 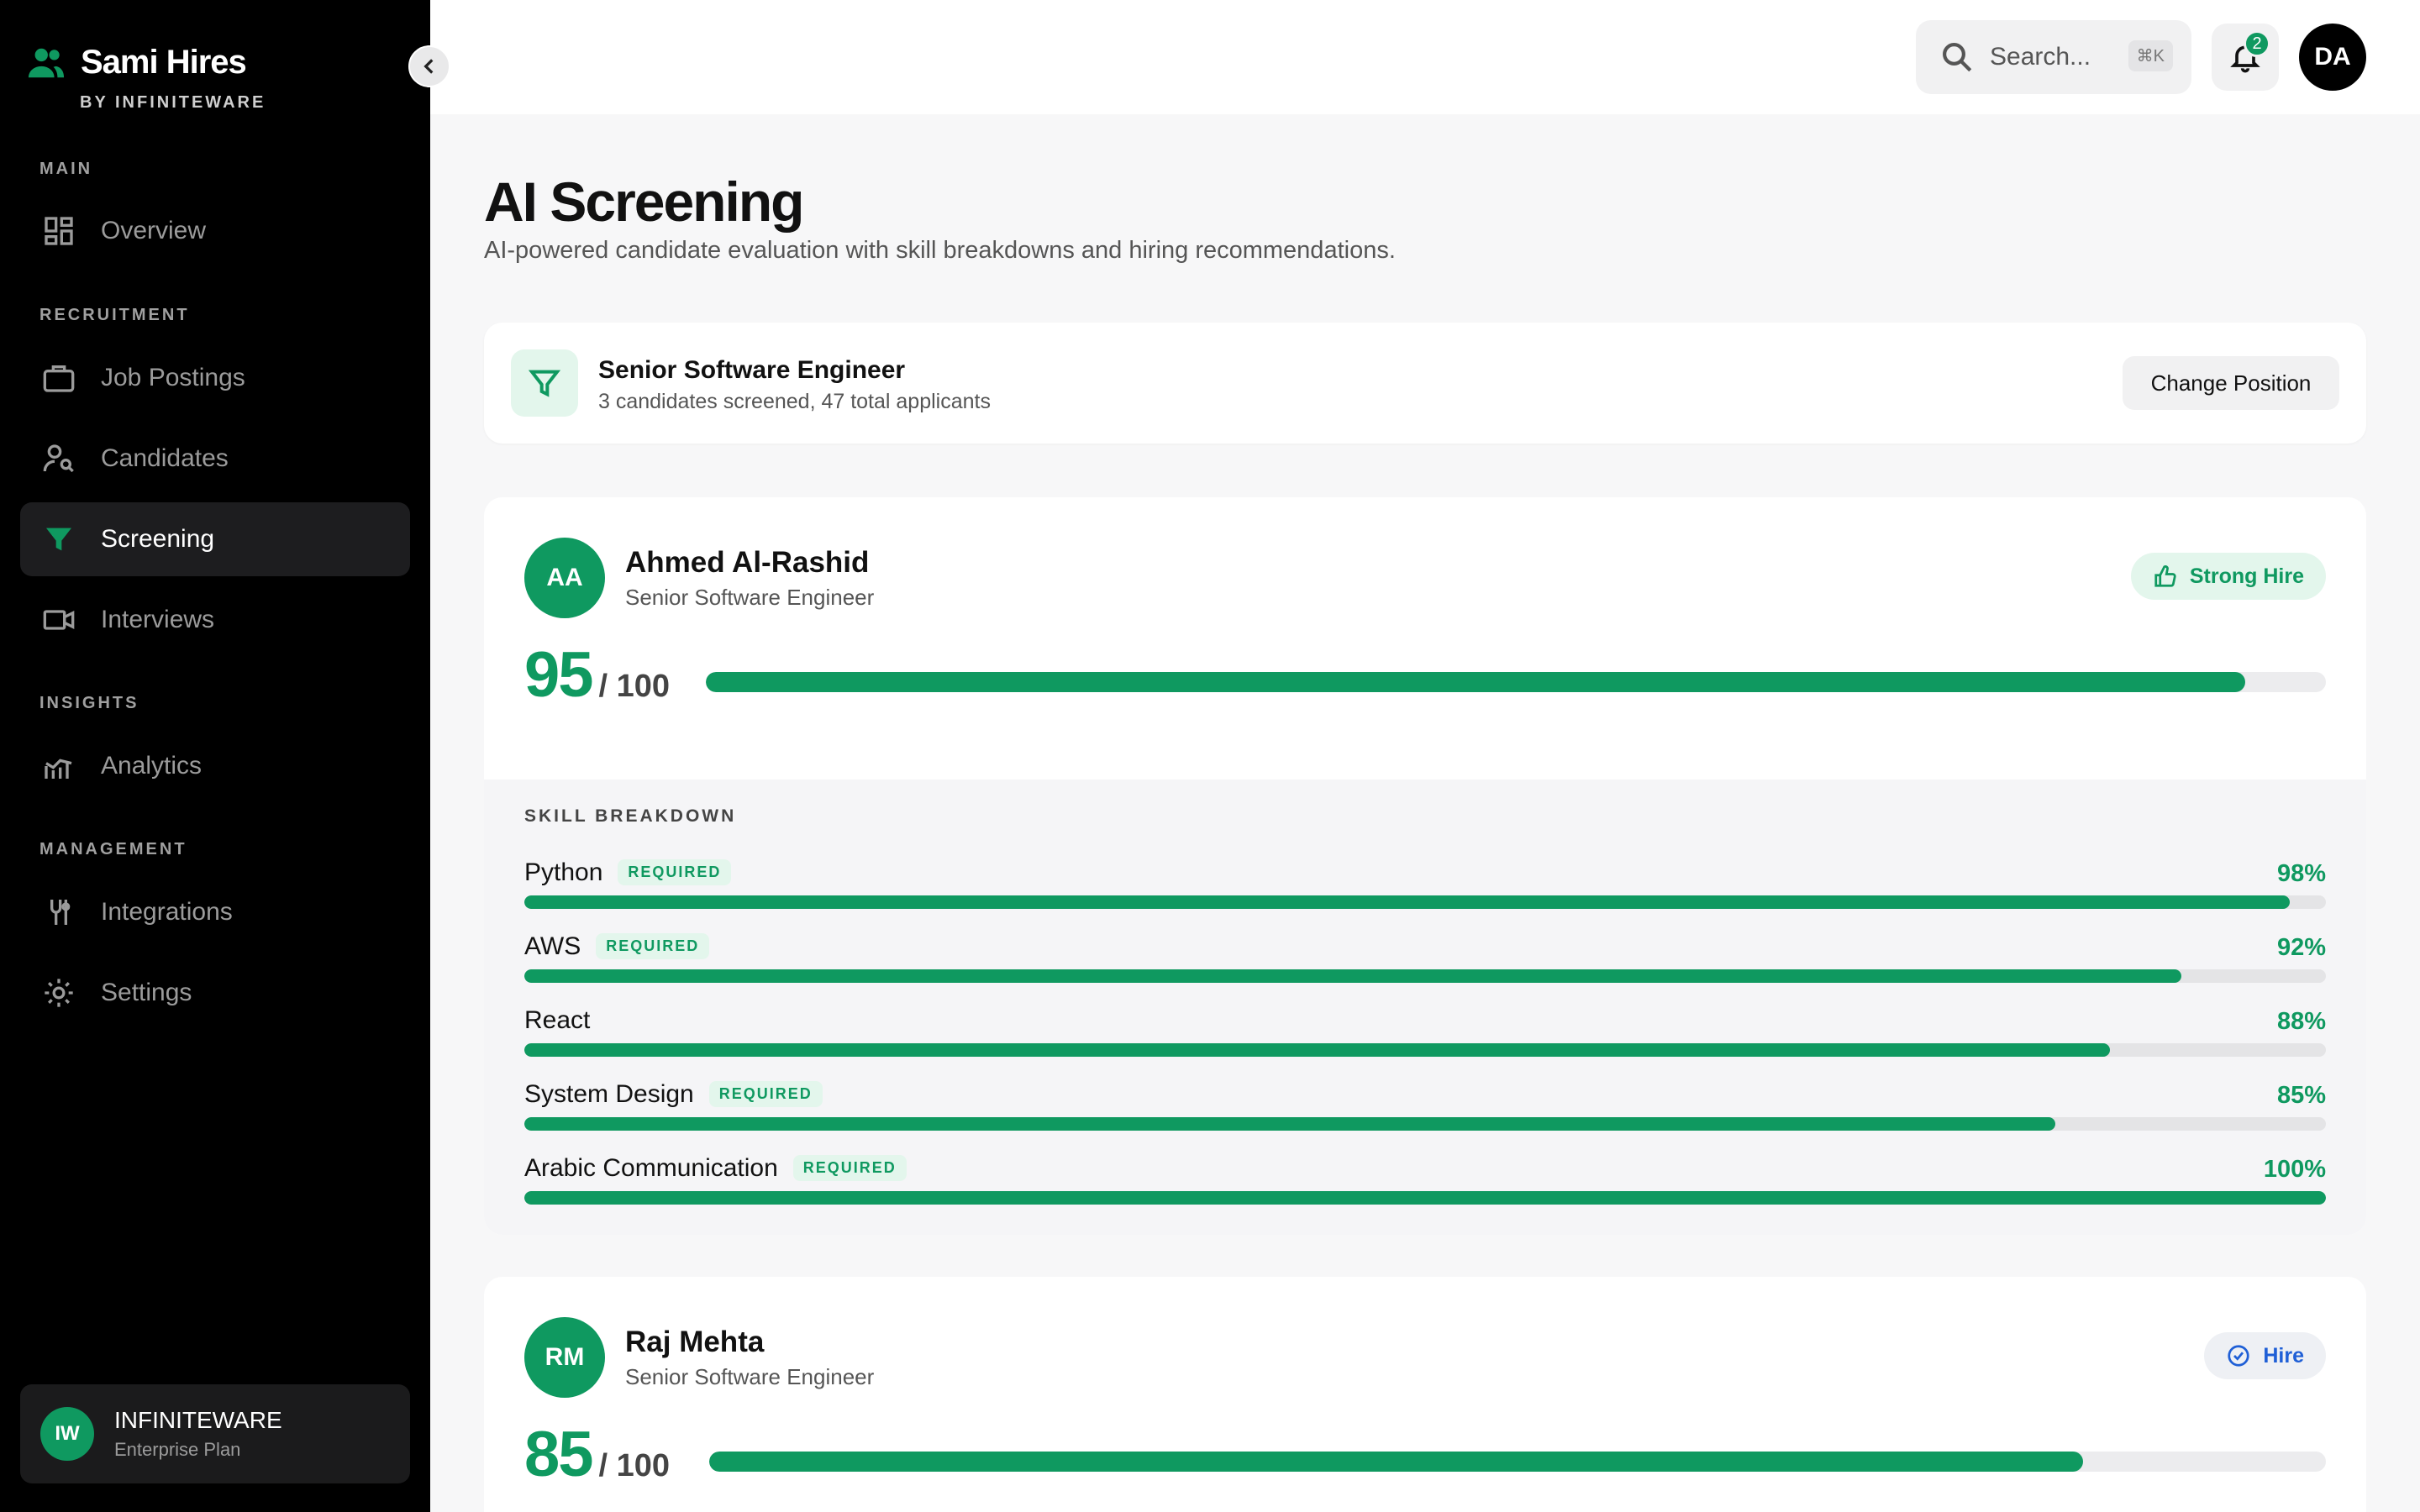 I want to click on skill-name: Python REQUIRED, so click(x=628, y=872).